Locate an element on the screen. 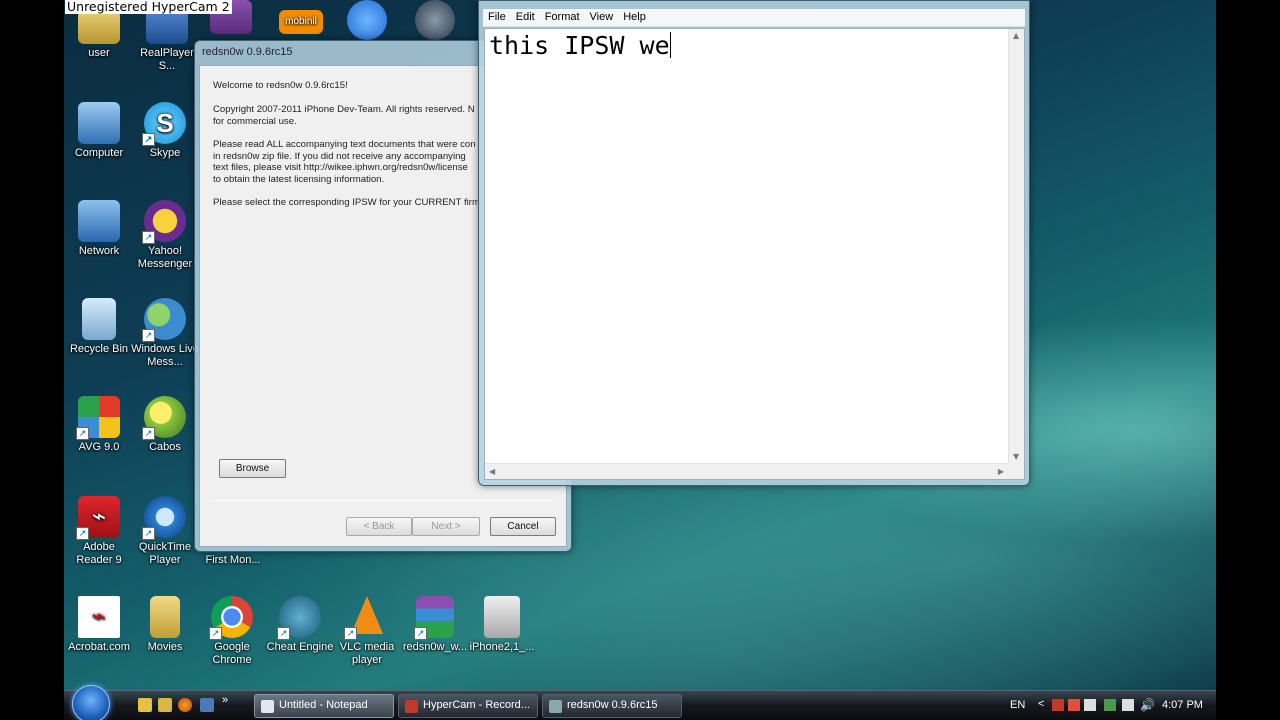 The width and height of the screenshot is (1280, 720). menu-file: File is located at coordinates (497, 17).